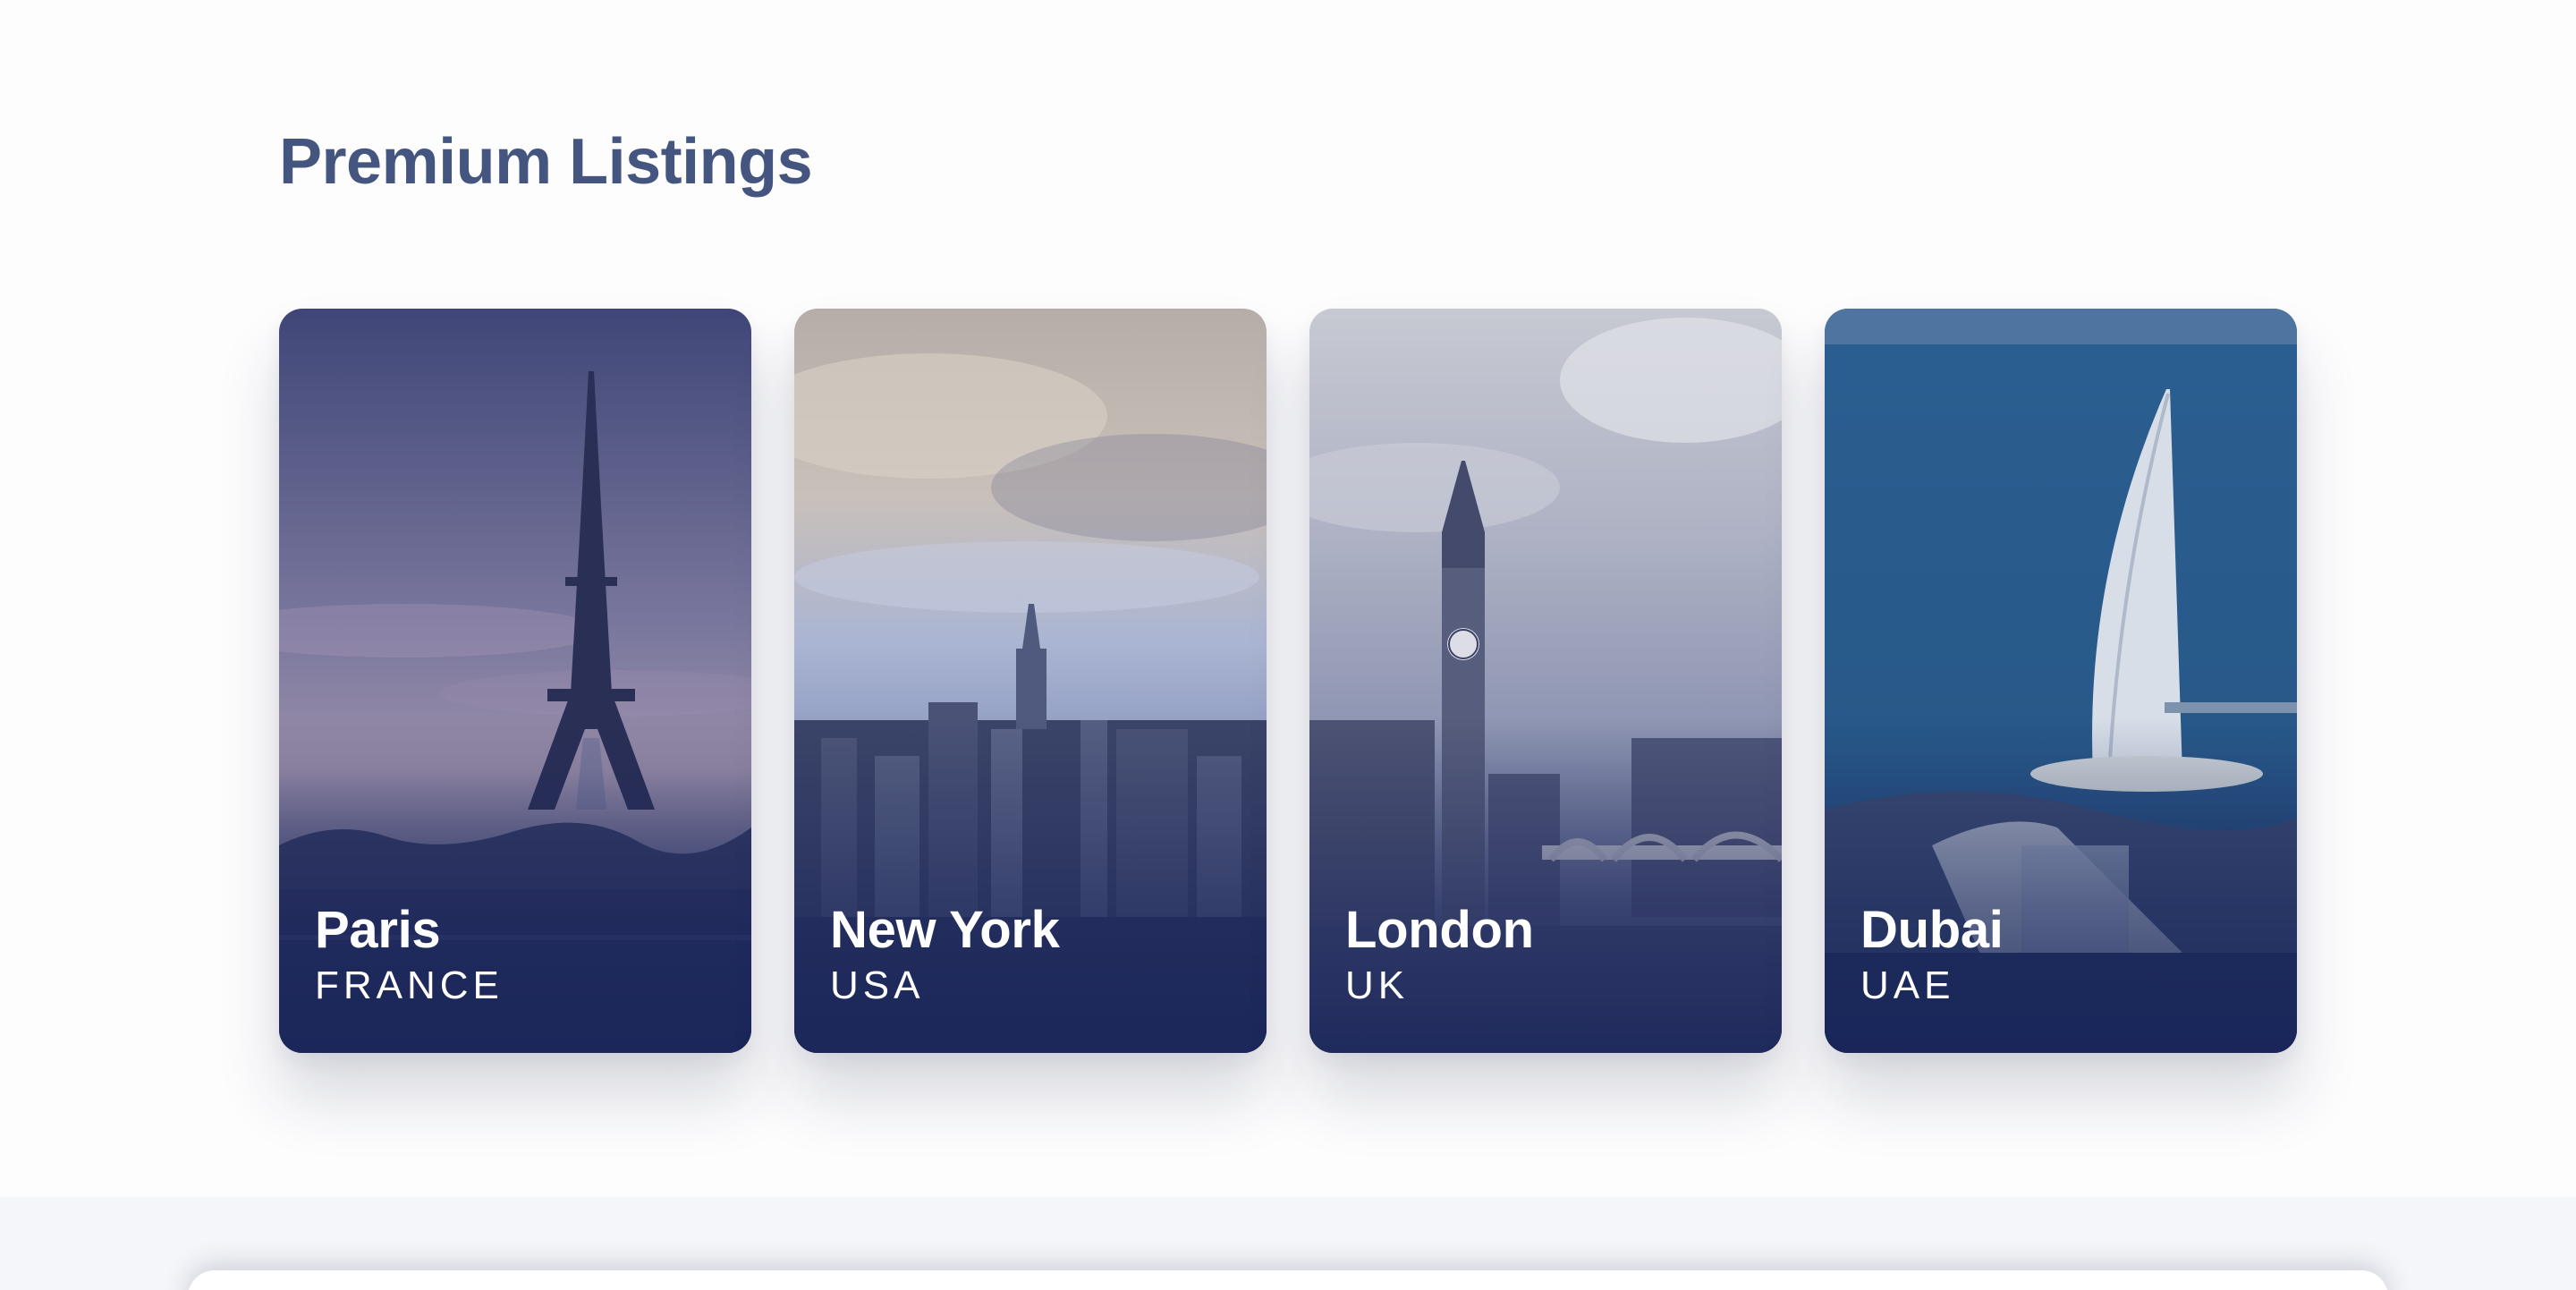 The width and height of the screenshot is (2576, 1290). What do you see at coordinates (1932, 931) in the screenshot?
I see `card-city: Dubai` at bounding box center [1932, 931].